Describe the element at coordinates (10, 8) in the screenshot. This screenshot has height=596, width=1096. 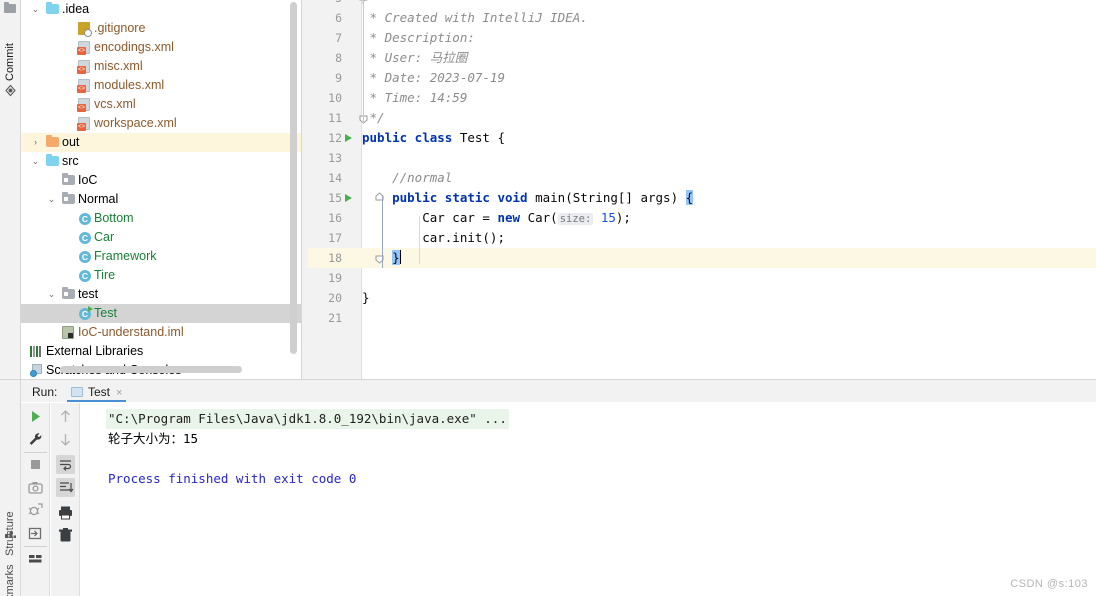
I see `project-folder-icon` at that location.